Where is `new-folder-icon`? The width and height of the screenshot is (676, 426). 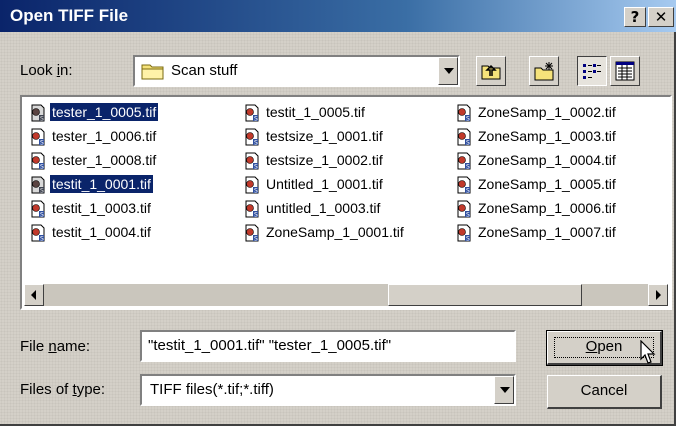
new-folder-icon is located at coordinates (544, 71).